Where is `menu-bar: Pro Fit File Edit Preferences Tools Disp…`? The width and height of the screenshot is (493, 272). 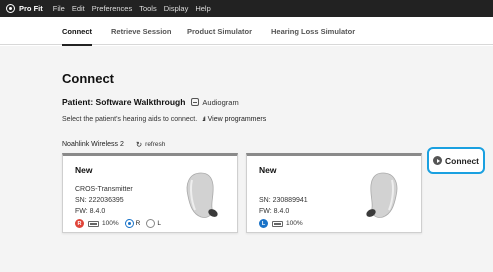 menu-bar: Pro Fit File Edit Preferences Tools Disp… is located at coordinates (246, 8).